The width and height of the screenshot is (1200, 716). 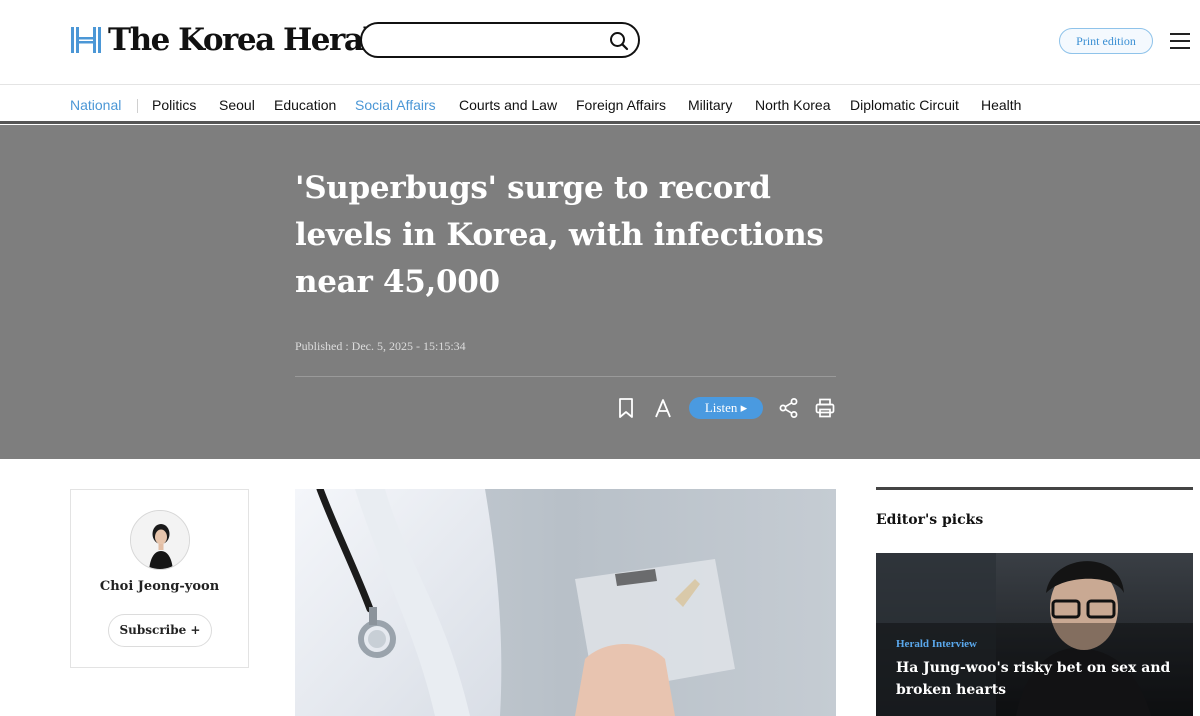 I want to click on nav-item-seoul: Seoul, so click(x=237, y=105).